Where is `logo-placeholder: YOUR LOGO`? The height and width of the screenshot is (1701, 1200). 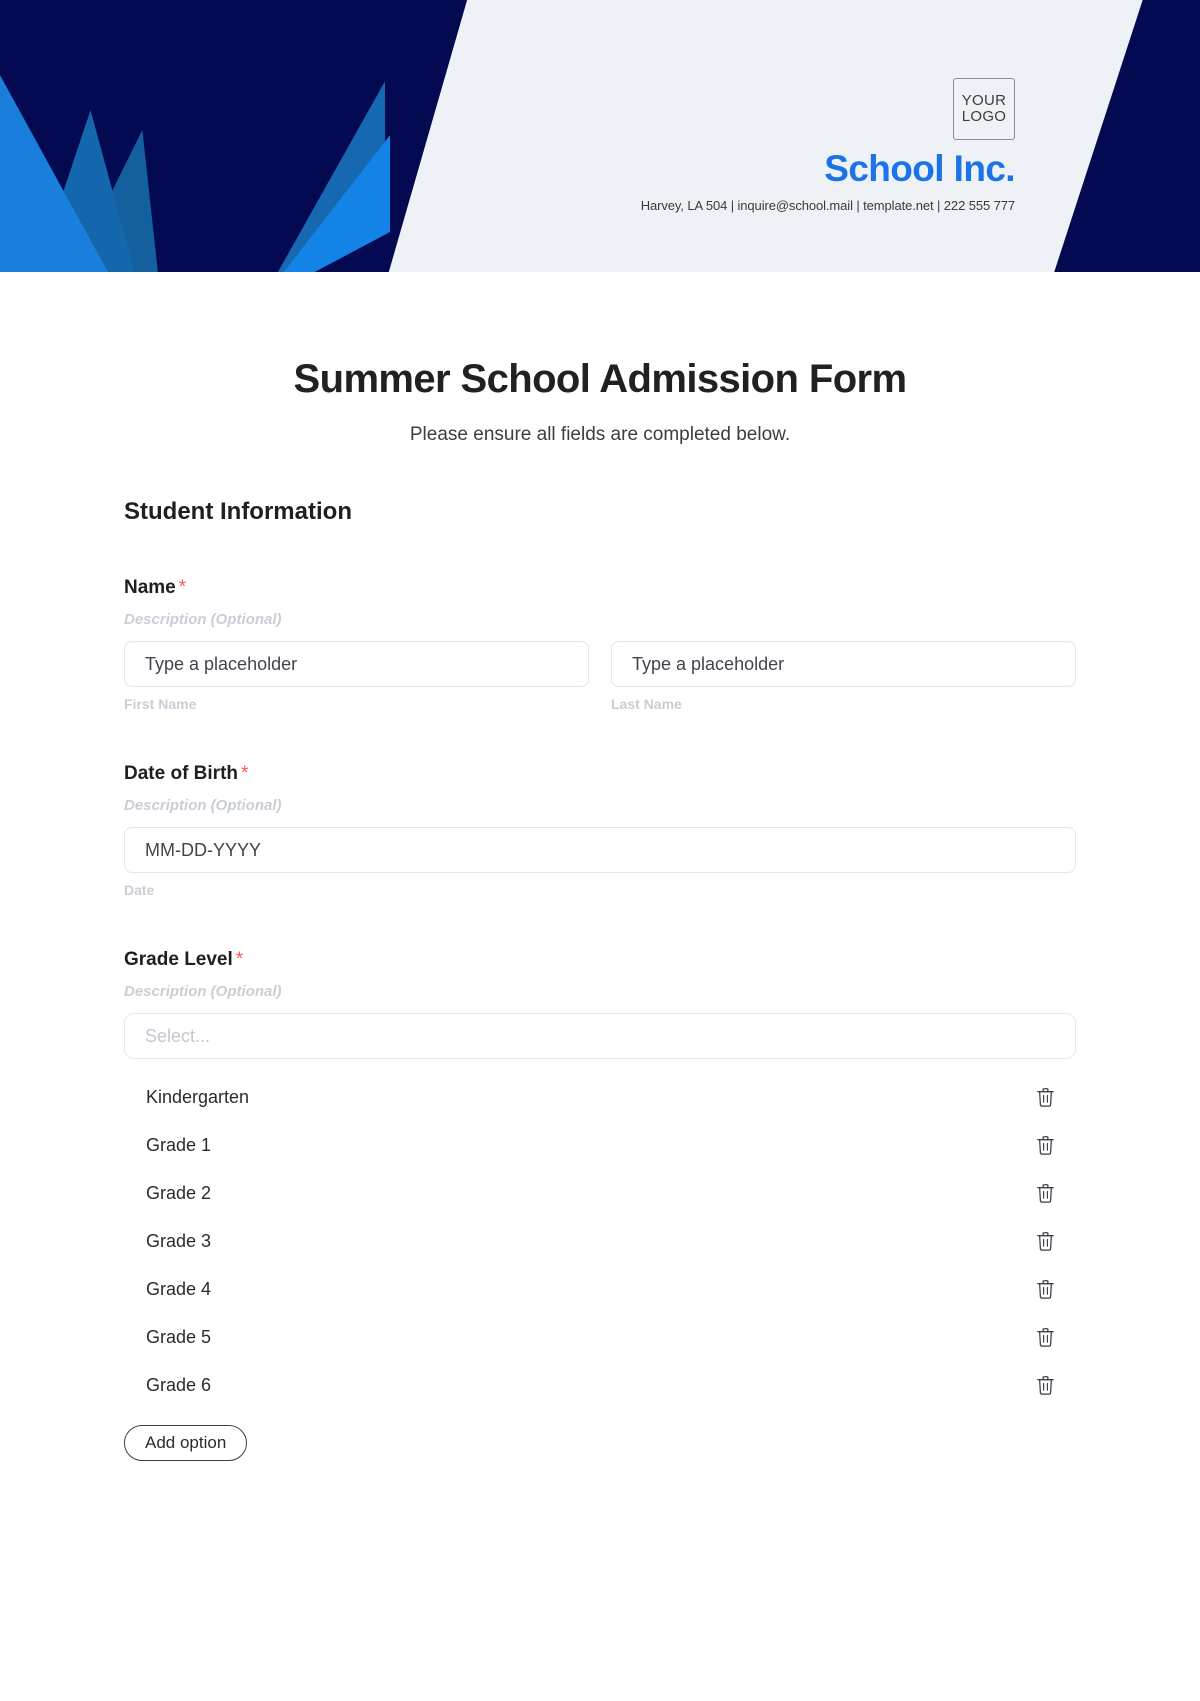
logo-placeholder: YOUR LOGO is located at coordinates (984, 109).